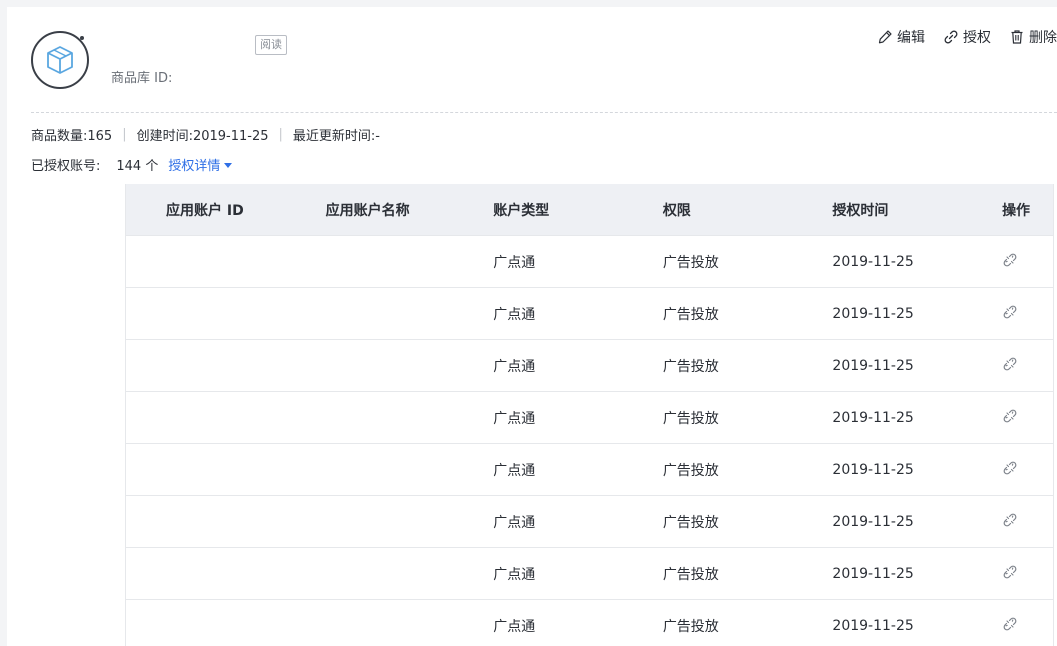  What do you see at coordinates (911, 38) in the screenshot?
I see `edit-label: 编辑` at bounding box center [911, 38].